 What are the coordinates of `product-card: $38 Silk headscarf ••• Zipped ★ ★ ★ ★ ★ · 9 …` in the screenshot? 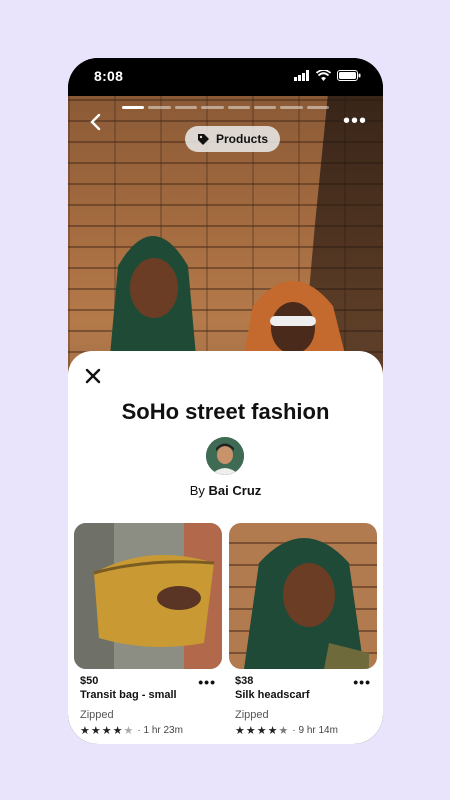 It's located at (303, 630).